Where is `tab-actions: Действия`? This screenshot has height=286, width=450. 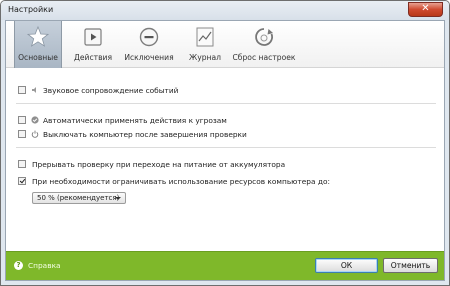
tab-actions: Действия is located at coordinates (93, 44).